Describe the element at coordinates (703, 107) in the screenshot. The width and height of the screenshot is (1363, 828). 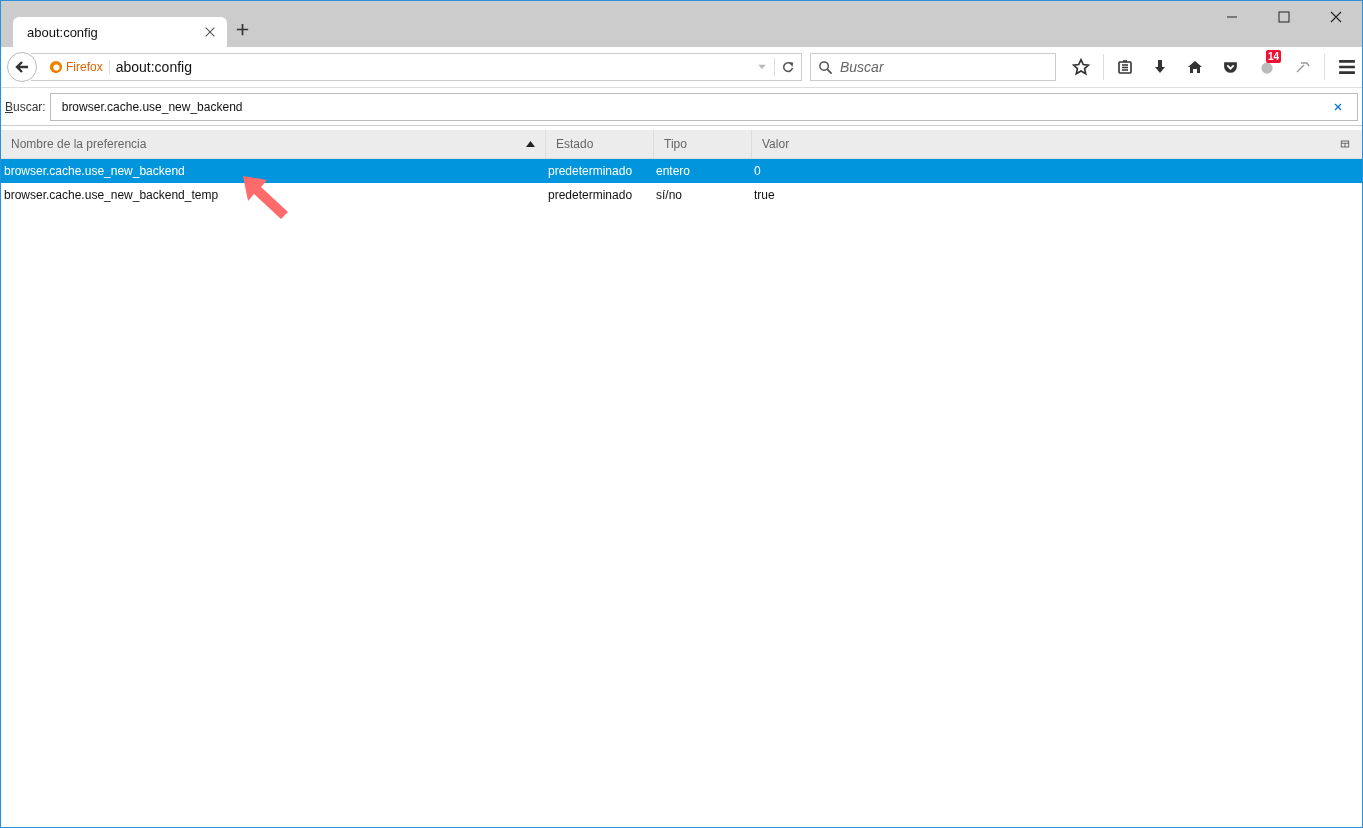
I see `filter-field: browser.cache.use_new_backend` at that location.